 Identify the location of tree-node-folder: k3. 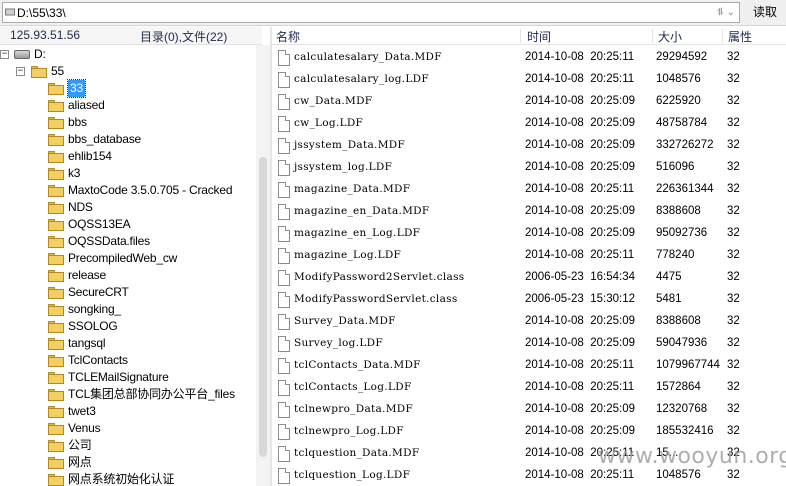
(128, 173).